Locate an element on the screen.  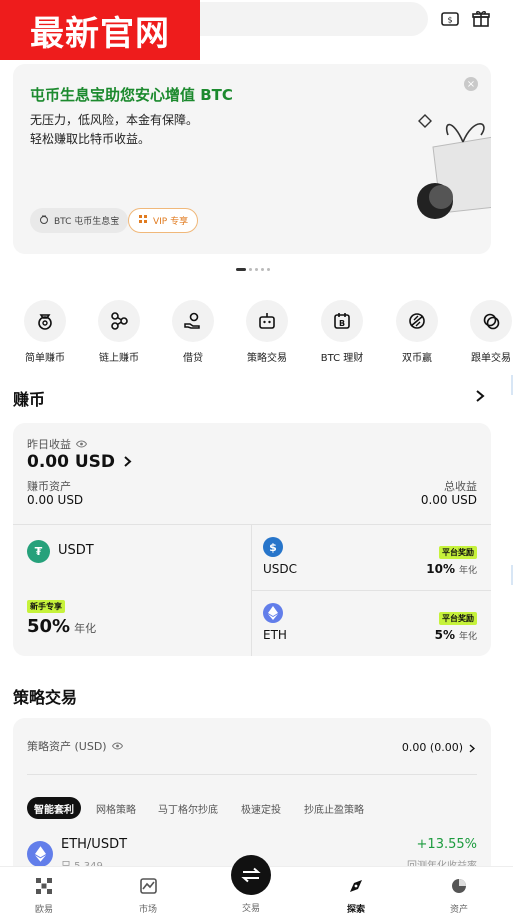
total-value: 0.00 USD is located at coordinates (448, 500).